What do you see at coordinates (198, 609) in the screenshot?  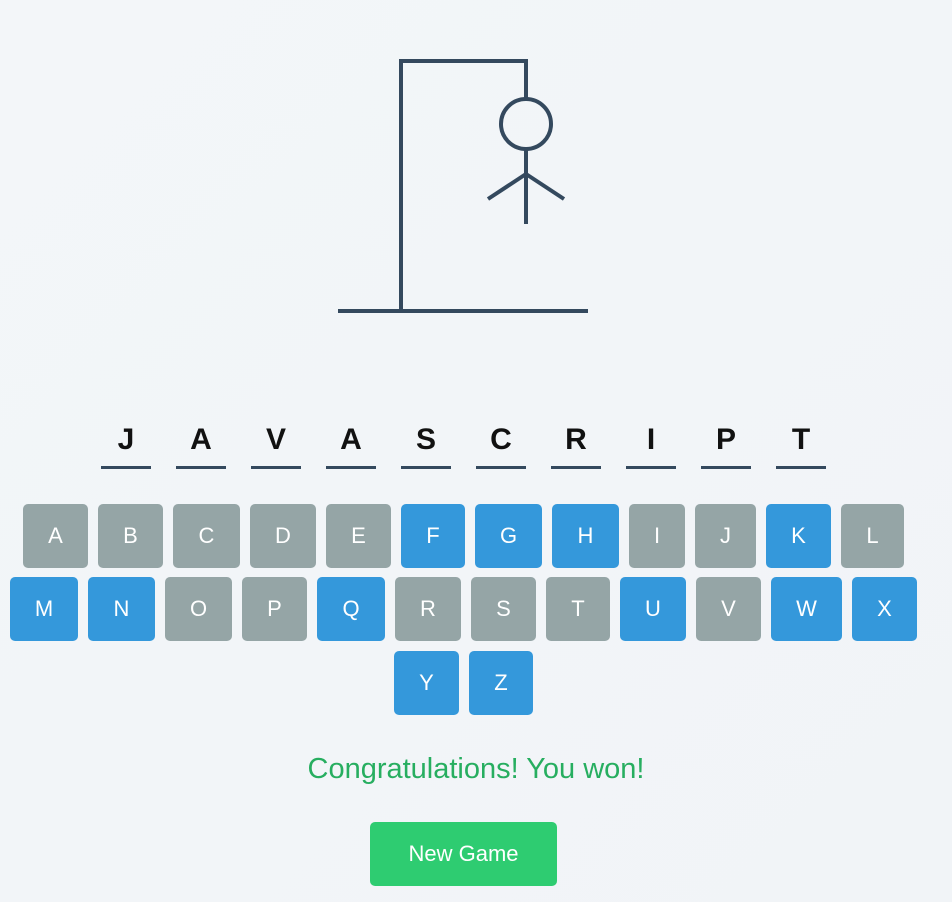 I see `letter-key-o: O` at bounding box center [198, 609].